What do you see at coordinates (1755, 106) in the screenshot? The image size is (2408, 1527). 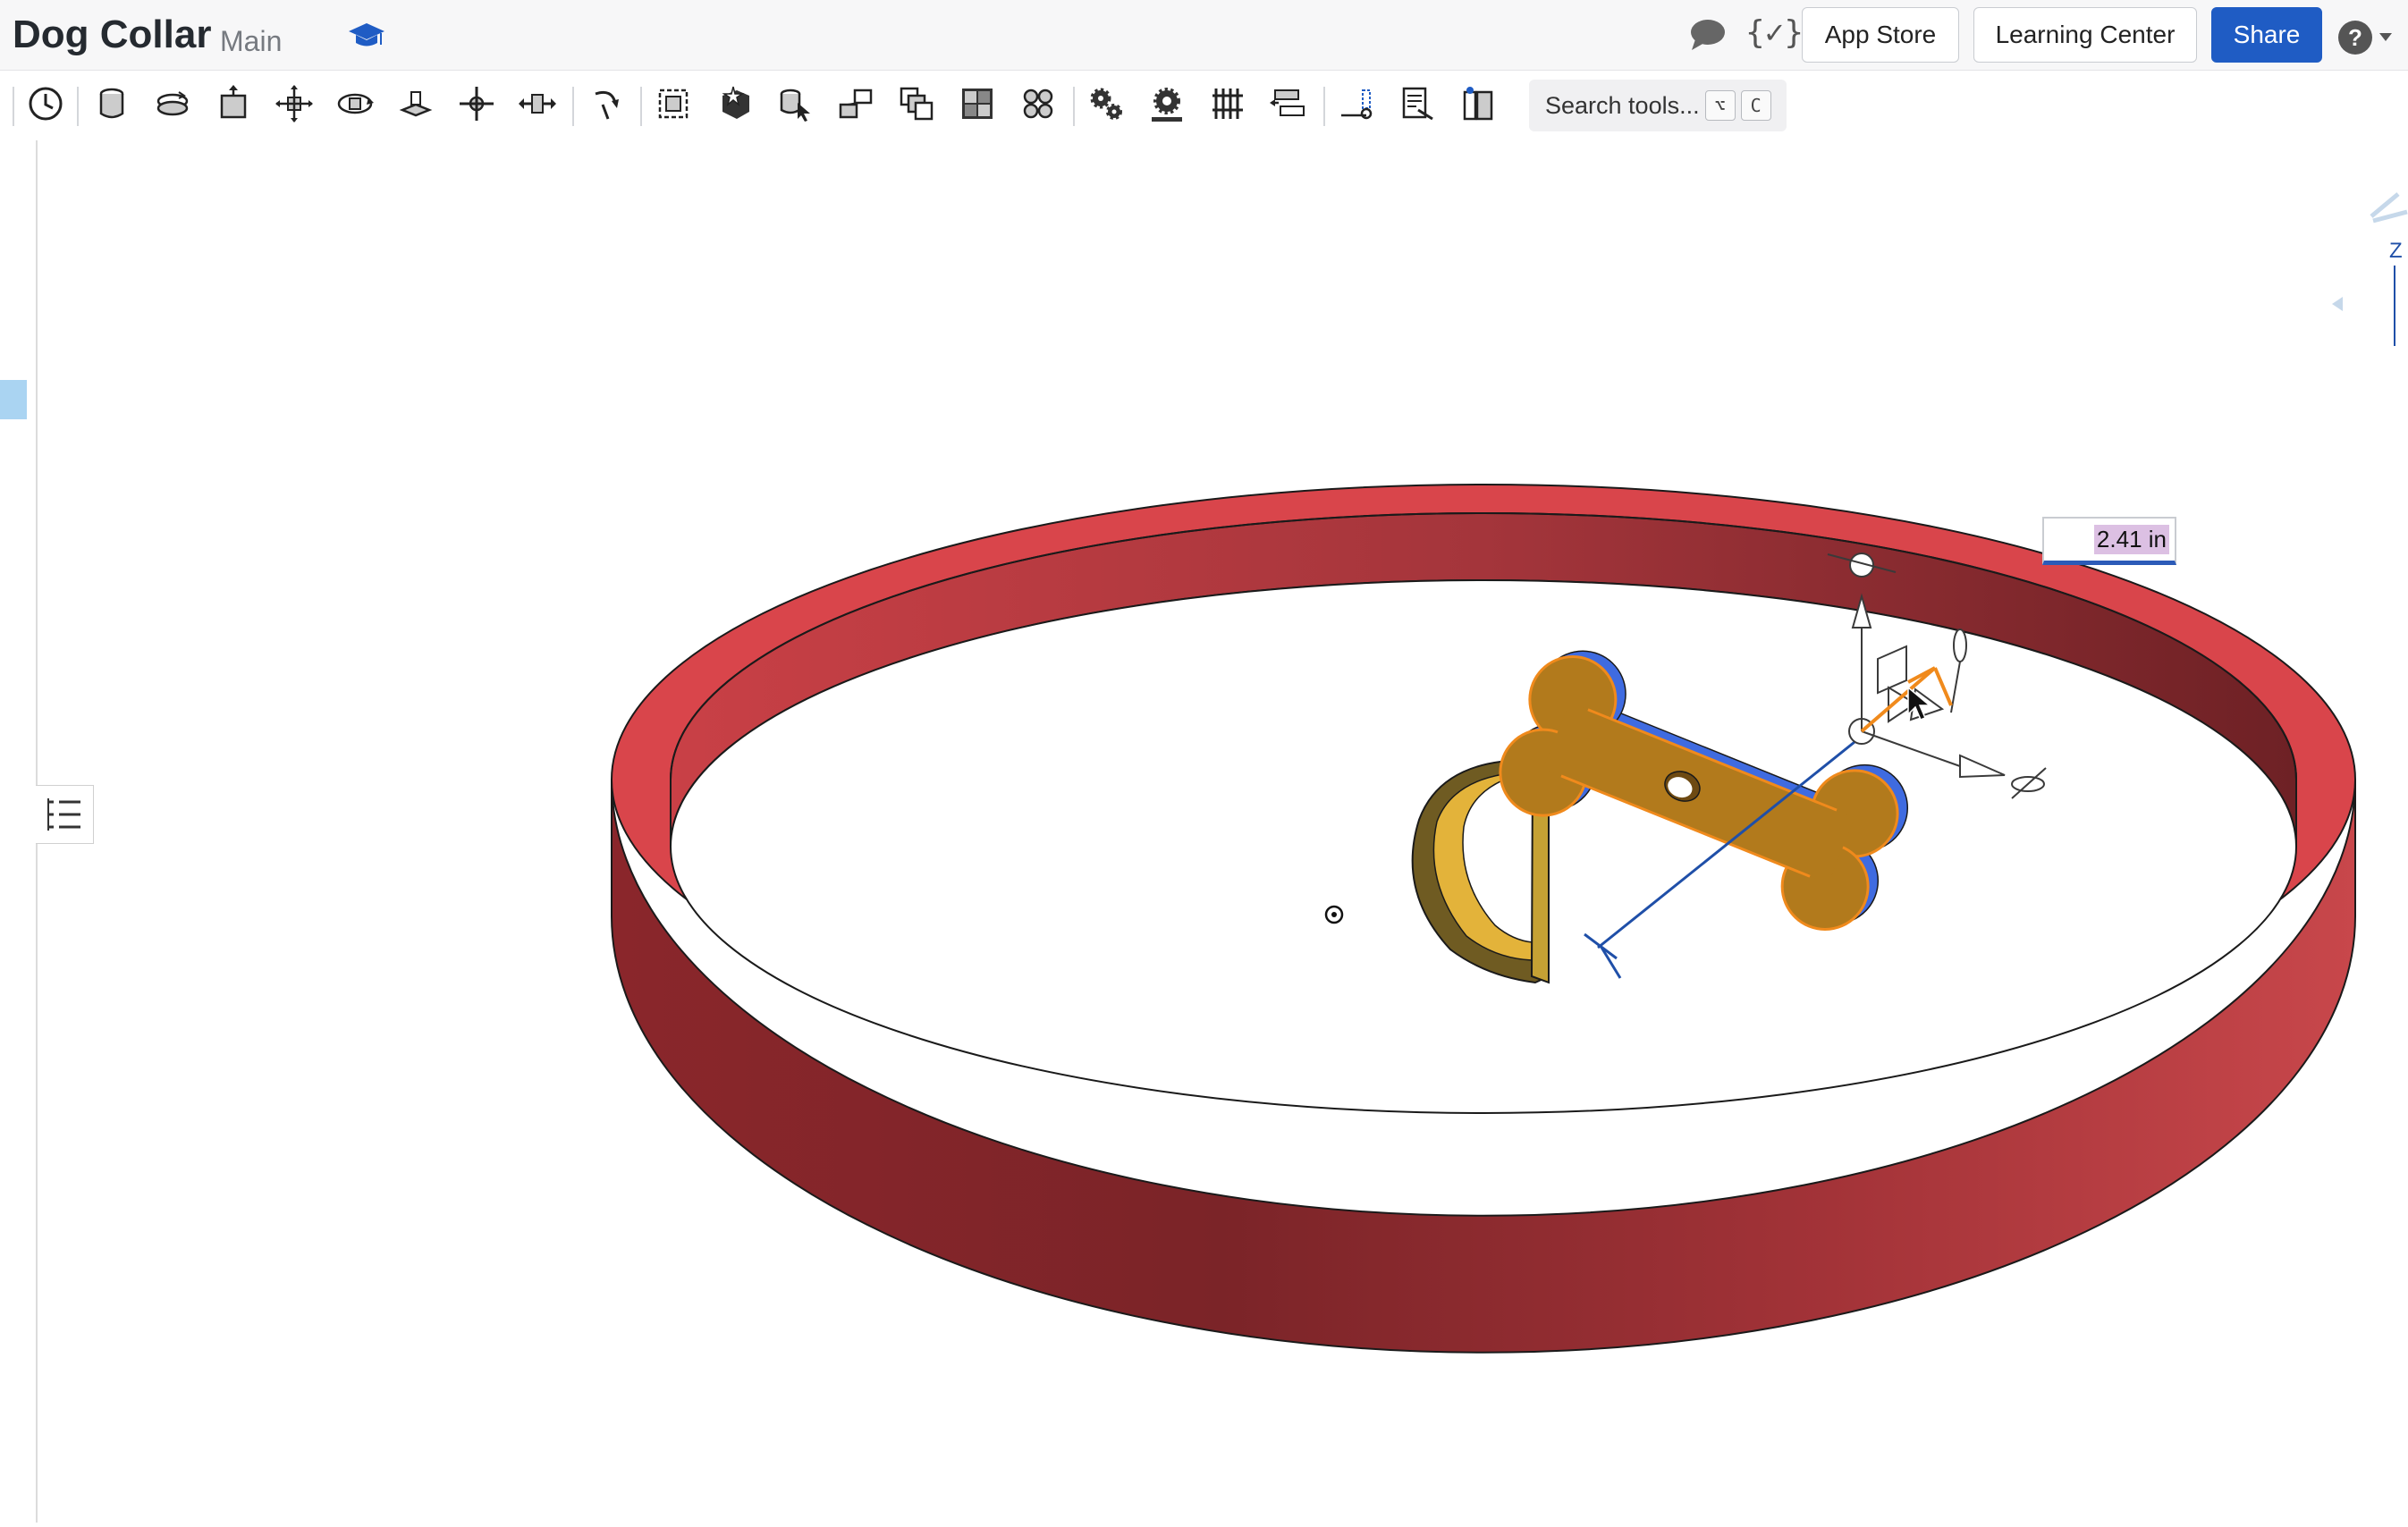 I see `shortcut-key-c: C` at bounding box center [1755, 106].